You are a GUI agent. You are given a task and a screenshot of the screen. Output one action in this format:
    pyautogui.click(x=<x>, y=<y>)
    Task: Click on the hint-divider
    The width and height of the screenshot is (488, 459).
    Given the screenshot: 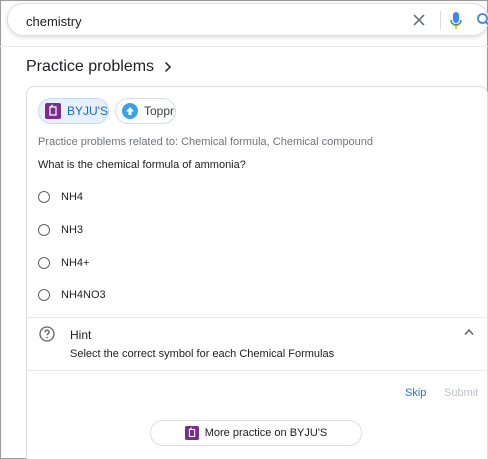 What is the action you would take?
    pyautogui.click(x=257, y=317)
    